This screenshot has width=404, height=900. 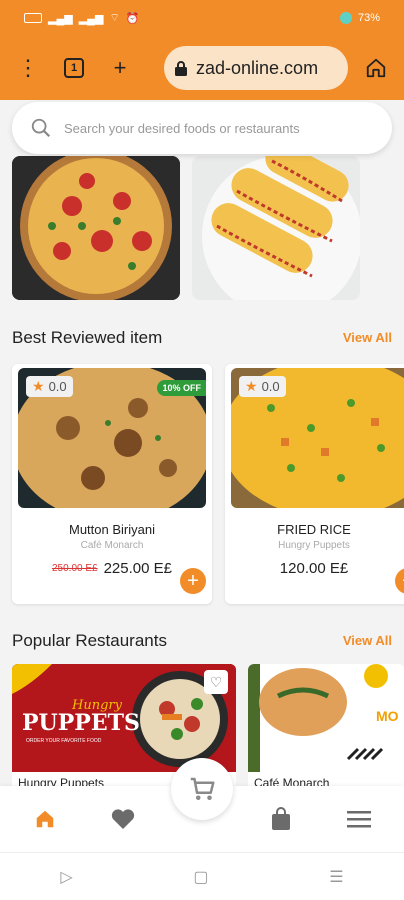 I want to click on system-navigation-bar: ▷ ▢ ☰, so click(x=202, y=876).